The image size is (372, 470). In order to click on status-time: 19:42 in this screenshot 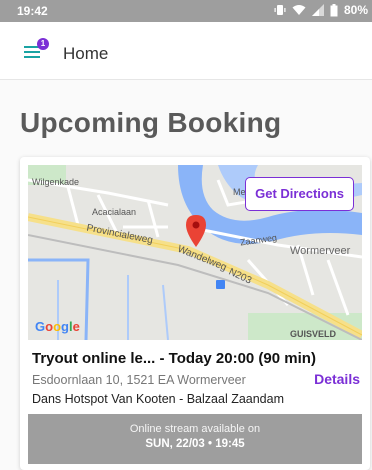, I will do `click(32, 11)`.